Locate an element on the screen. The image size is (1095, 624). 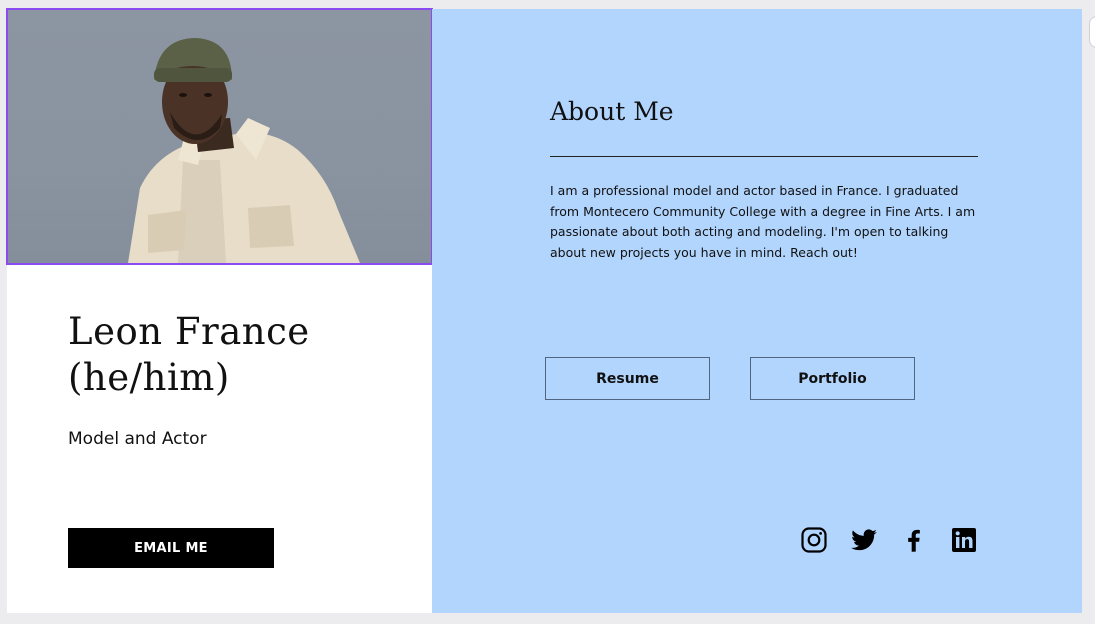
social-links is located at coordinates (889, 540).